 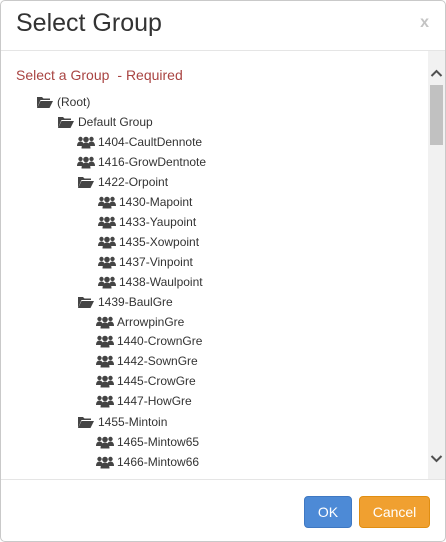 I want to click on tree-node-label: 1465-Mintow65, so click(x=158, y=442).